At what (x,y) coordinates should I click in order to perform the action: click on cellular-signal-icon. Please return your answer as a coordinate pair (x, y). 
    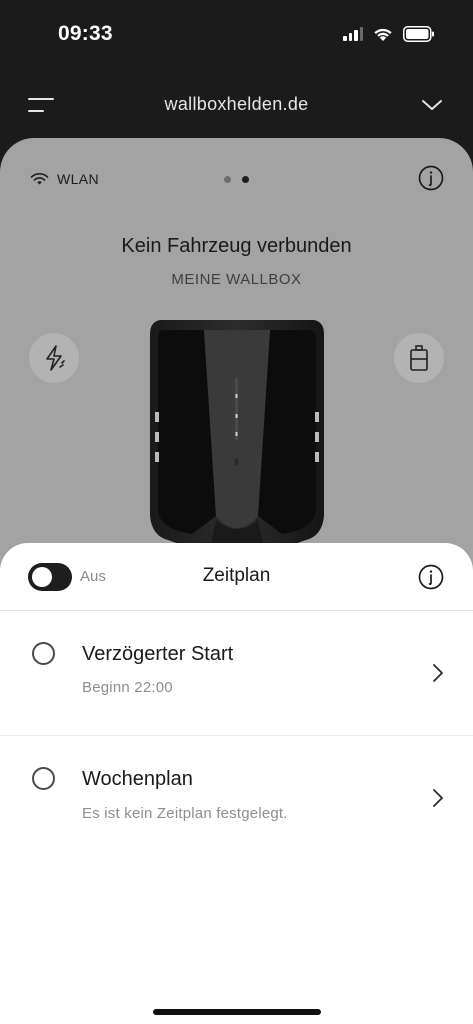
    Looking at the image, I should click on (353, 34).